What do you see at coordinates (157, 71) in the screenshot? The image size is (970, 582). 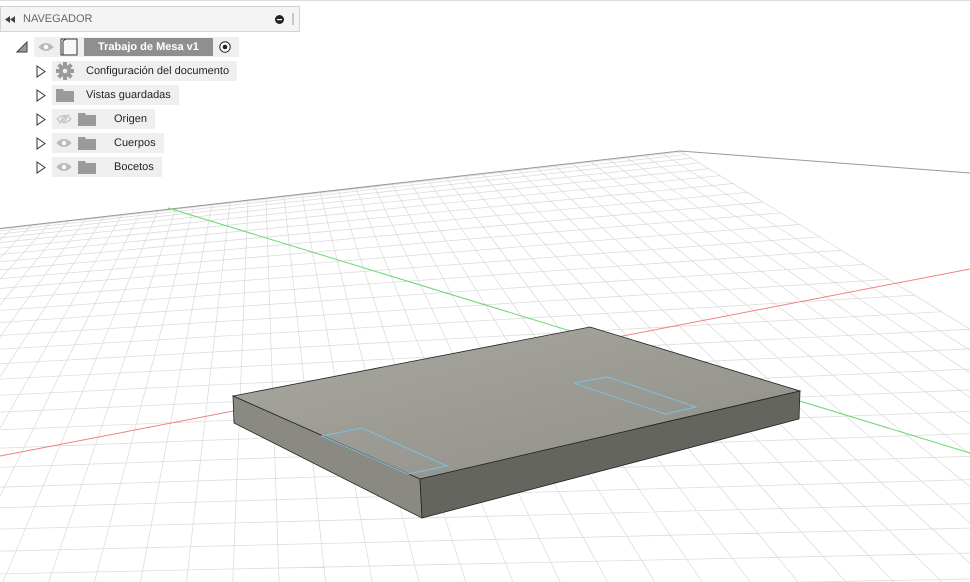 I see `tree-item-label: Configuración del documento` at bounding box center [157, 71].